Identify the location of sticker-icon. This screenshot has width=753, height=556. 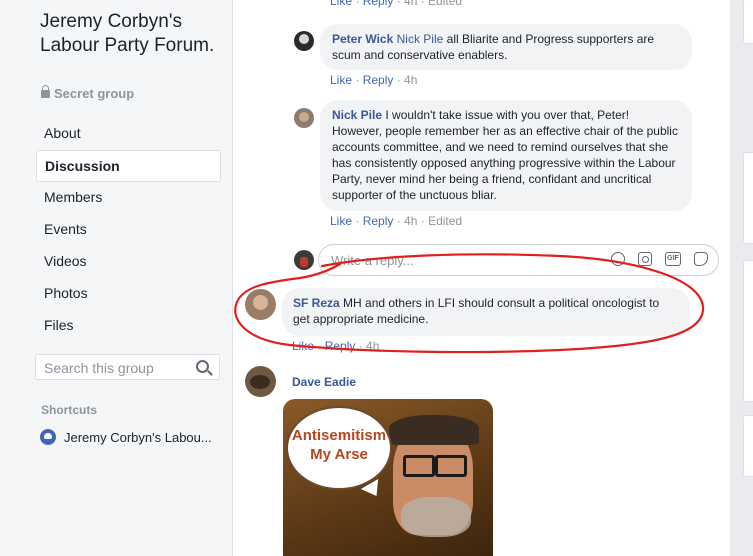
(701, 259).